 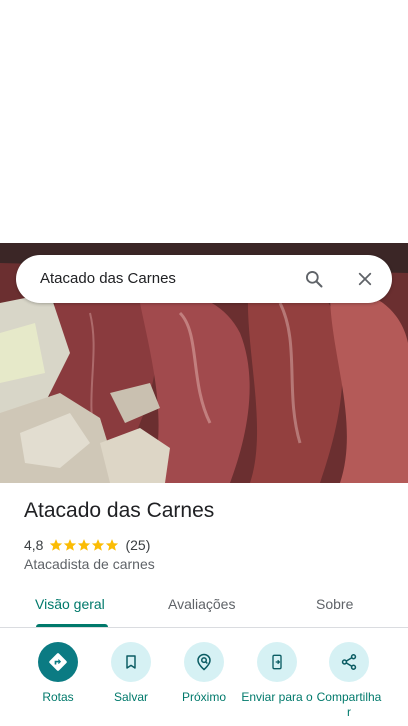 I want to click on save-button: Salvar, so click(x=131, y=673).